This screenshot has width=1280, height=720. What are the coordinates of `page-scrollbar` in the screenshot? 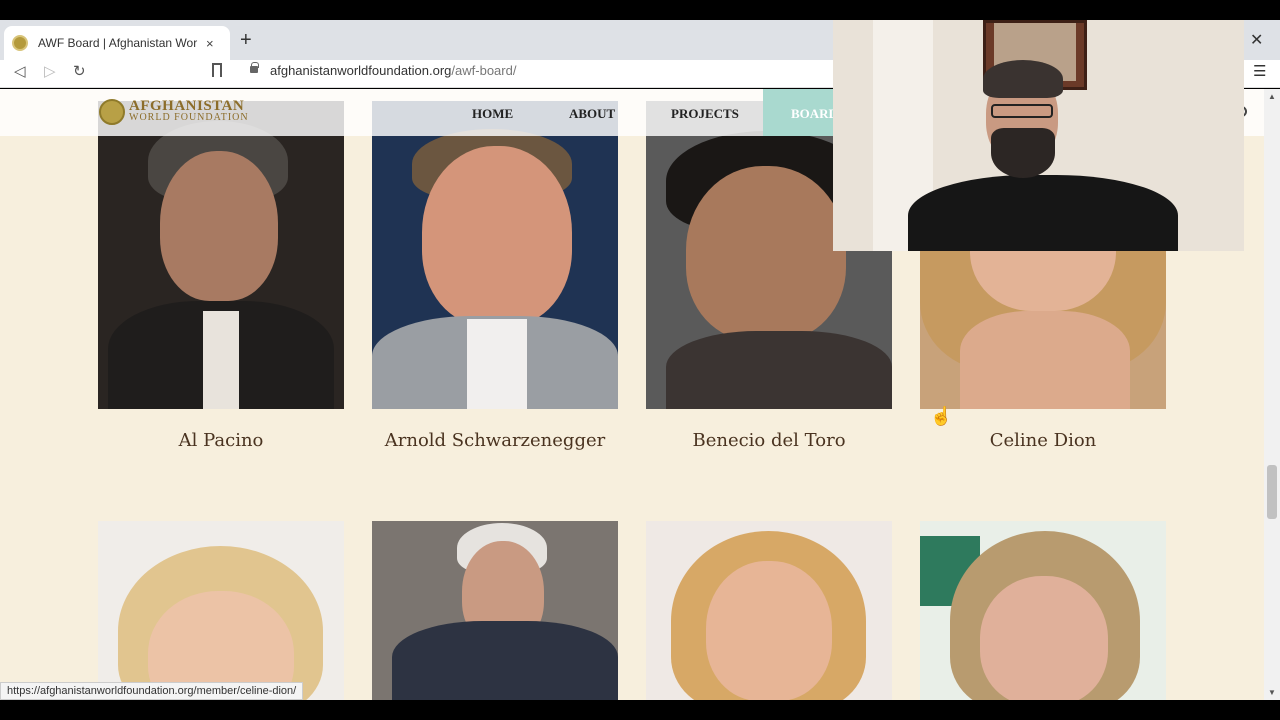 It's located at (1272, 394).